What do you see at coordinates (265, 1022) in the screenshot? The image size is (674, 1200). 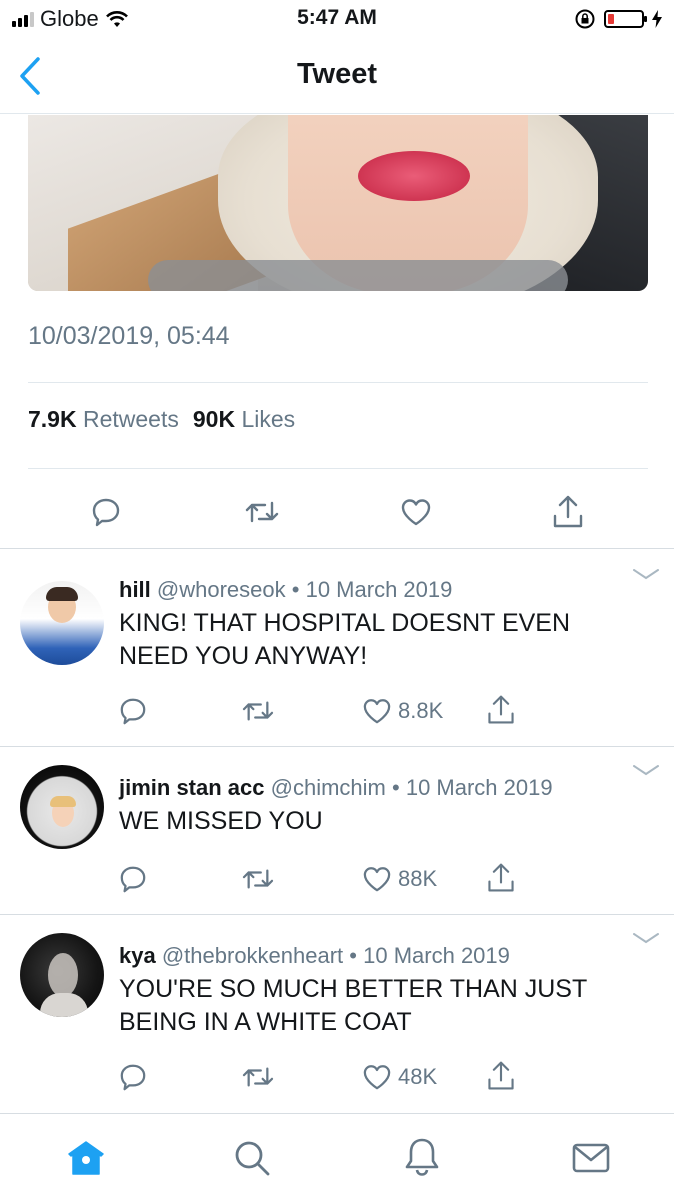 I see `reply-text-line: BEING IN A WHITE COAT` at bounding box center [265, 1022].